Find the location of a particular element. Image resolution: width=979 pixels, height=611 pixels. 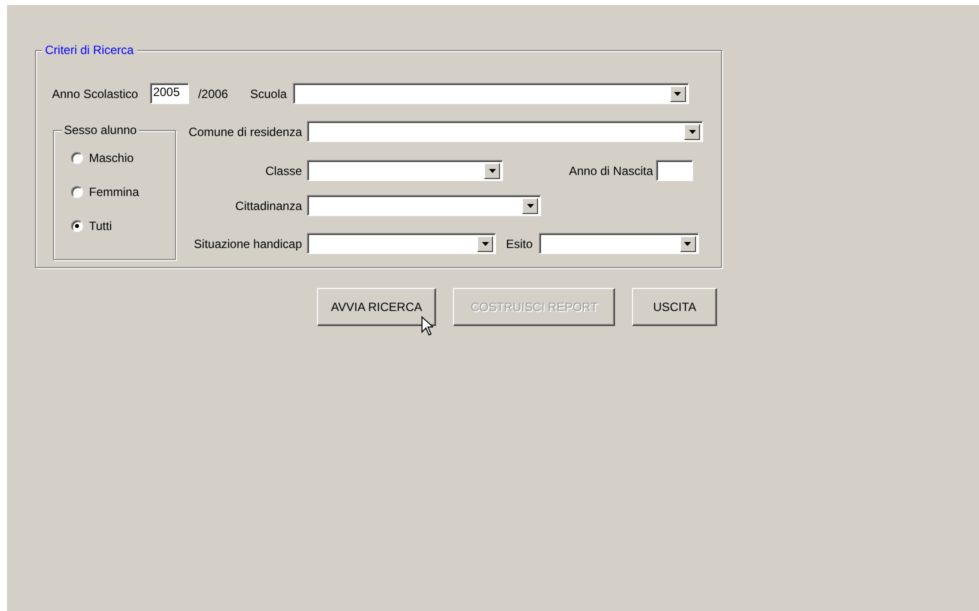

group-title: Criteri di Ricerca is located at coordinates (89, 50).